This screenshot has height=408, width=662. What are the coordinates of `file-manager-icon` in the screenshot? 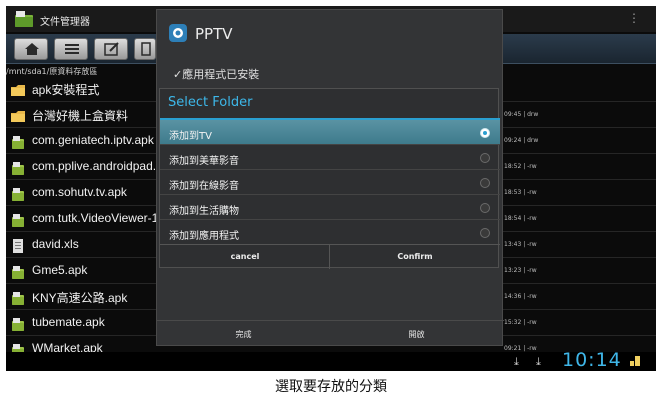 It's located at (24, 19).